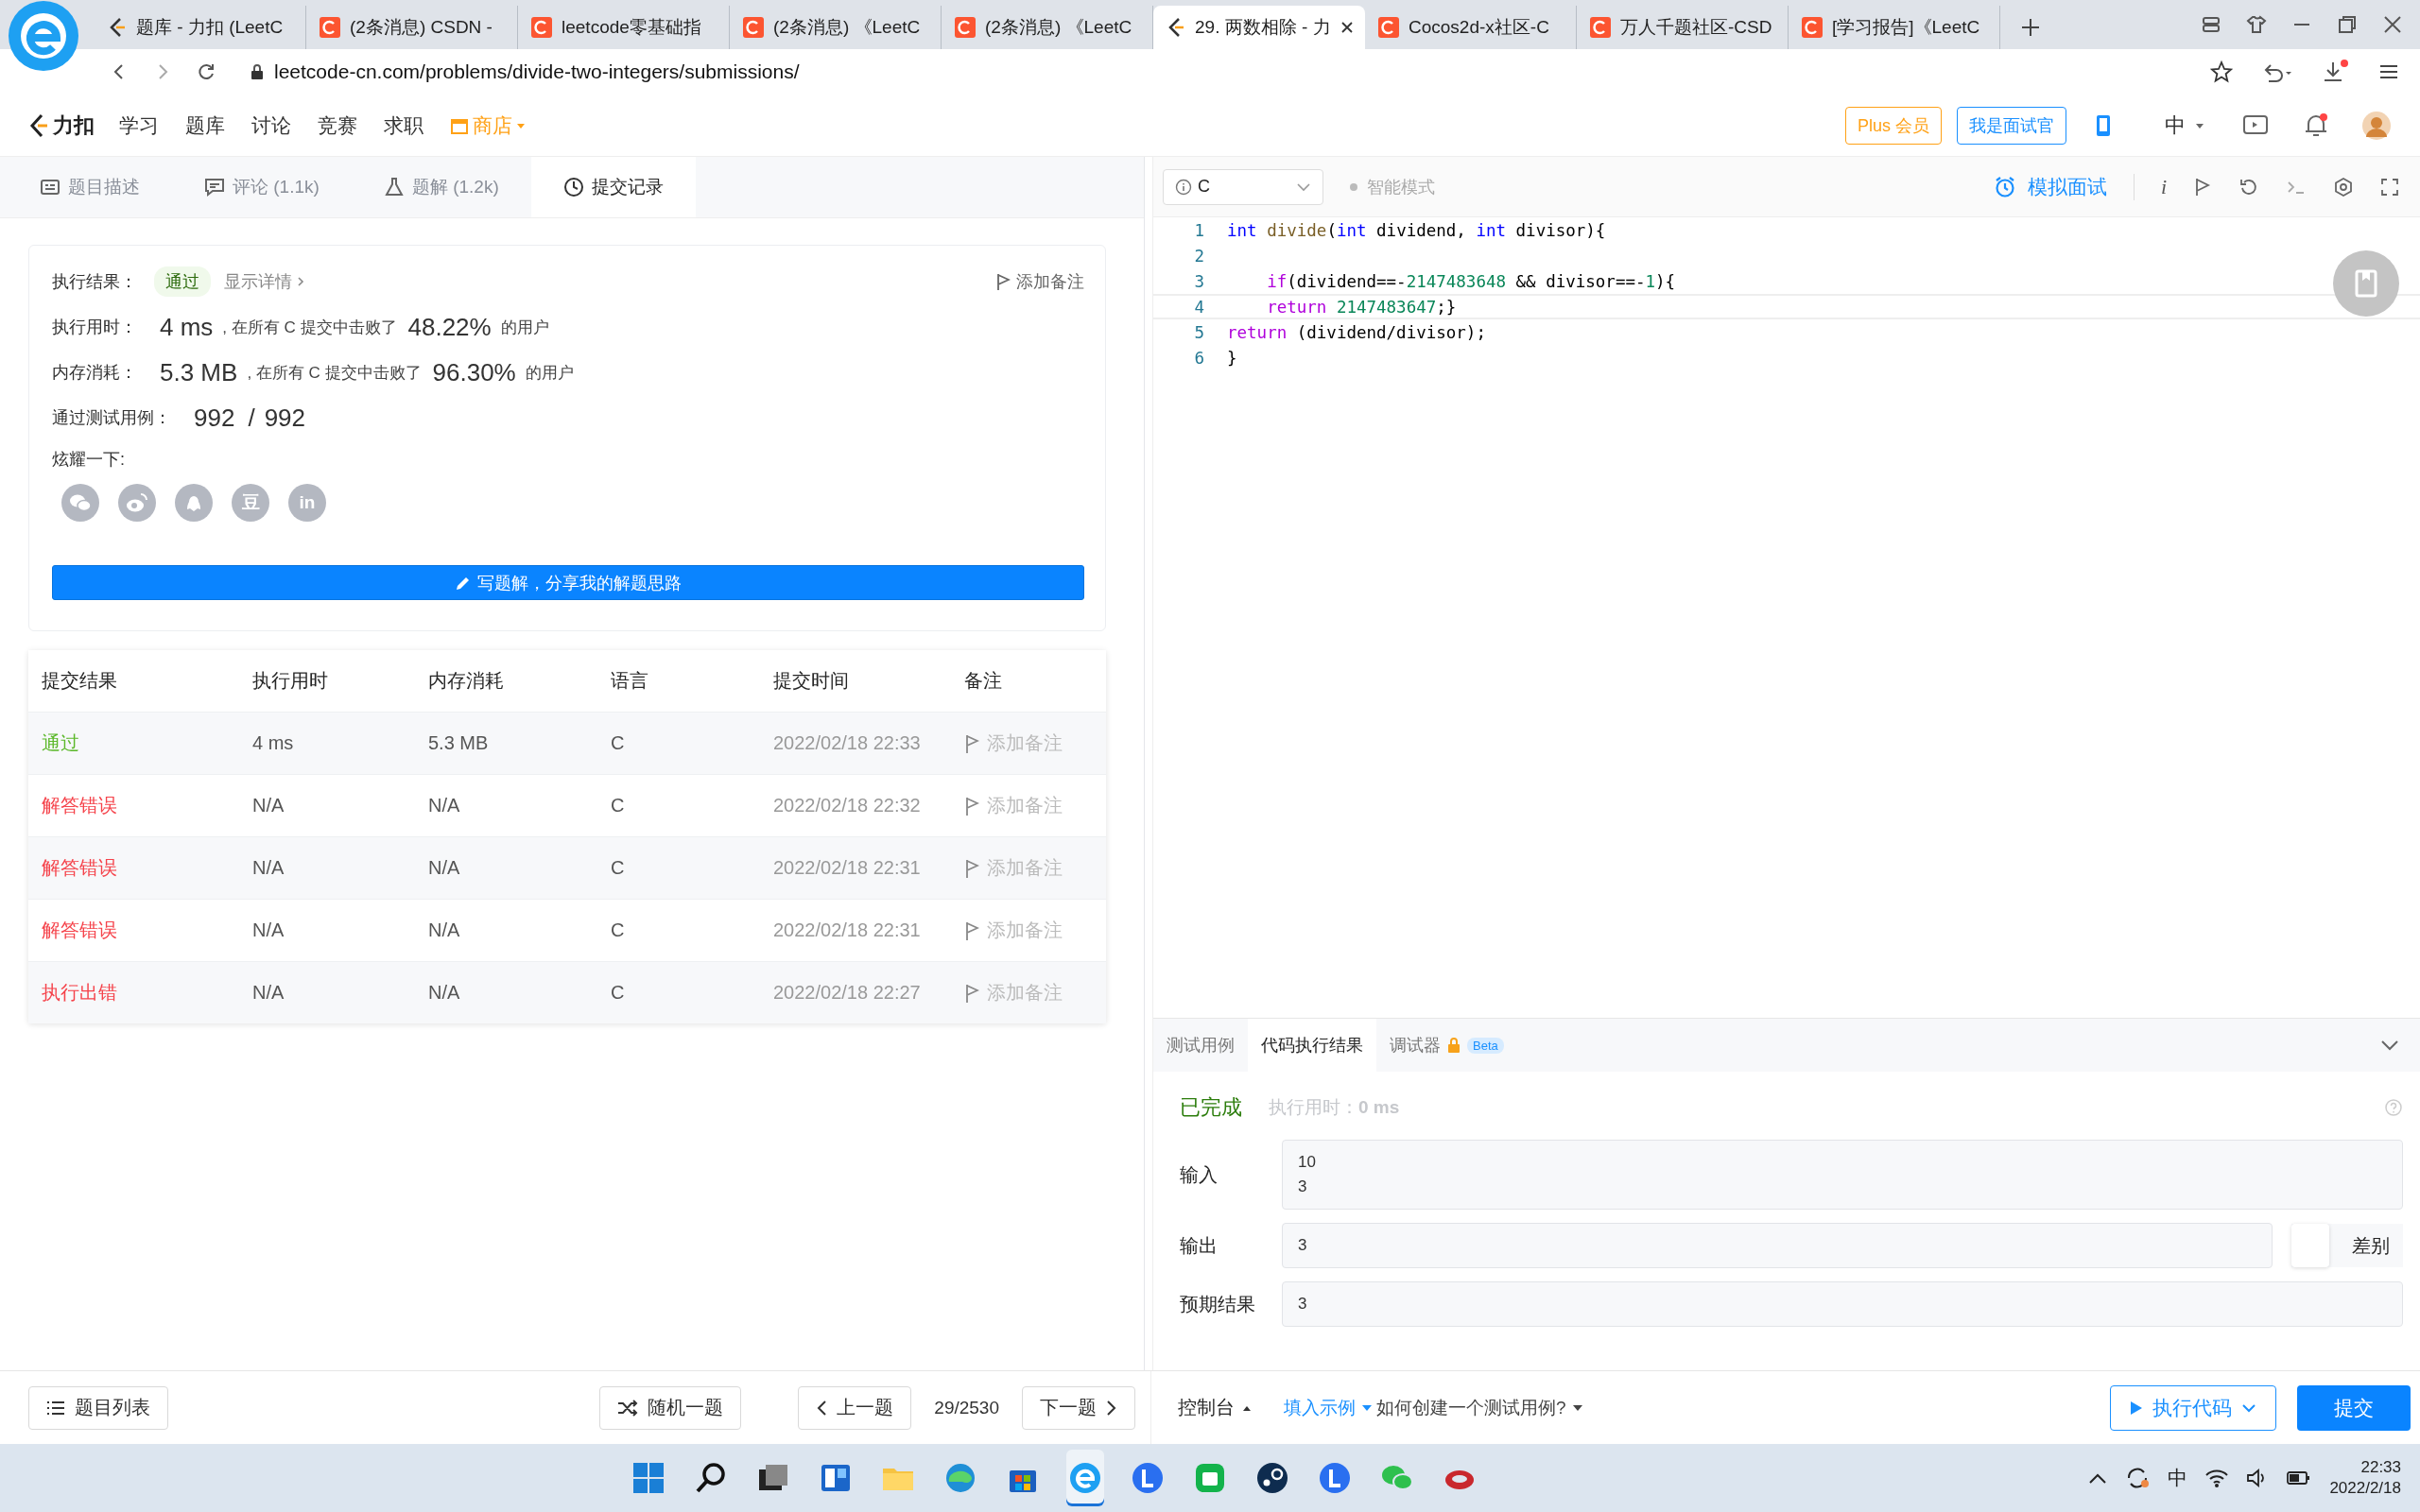 The image size is (2420, 1512). Describe the element at coordinates (264, 281) in the screenshot. I see `show-details-link: 显示详情` at that location.